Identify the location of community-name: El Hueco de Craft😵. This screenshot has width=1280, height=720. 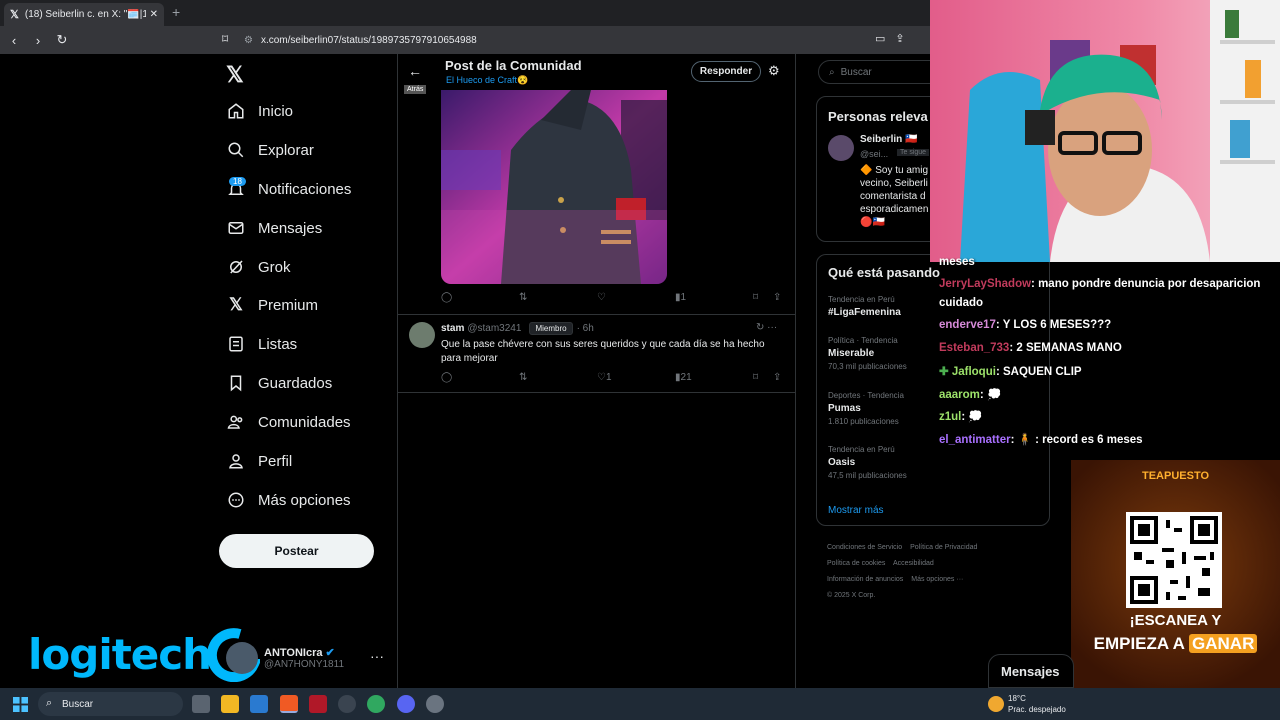
(487, 80).